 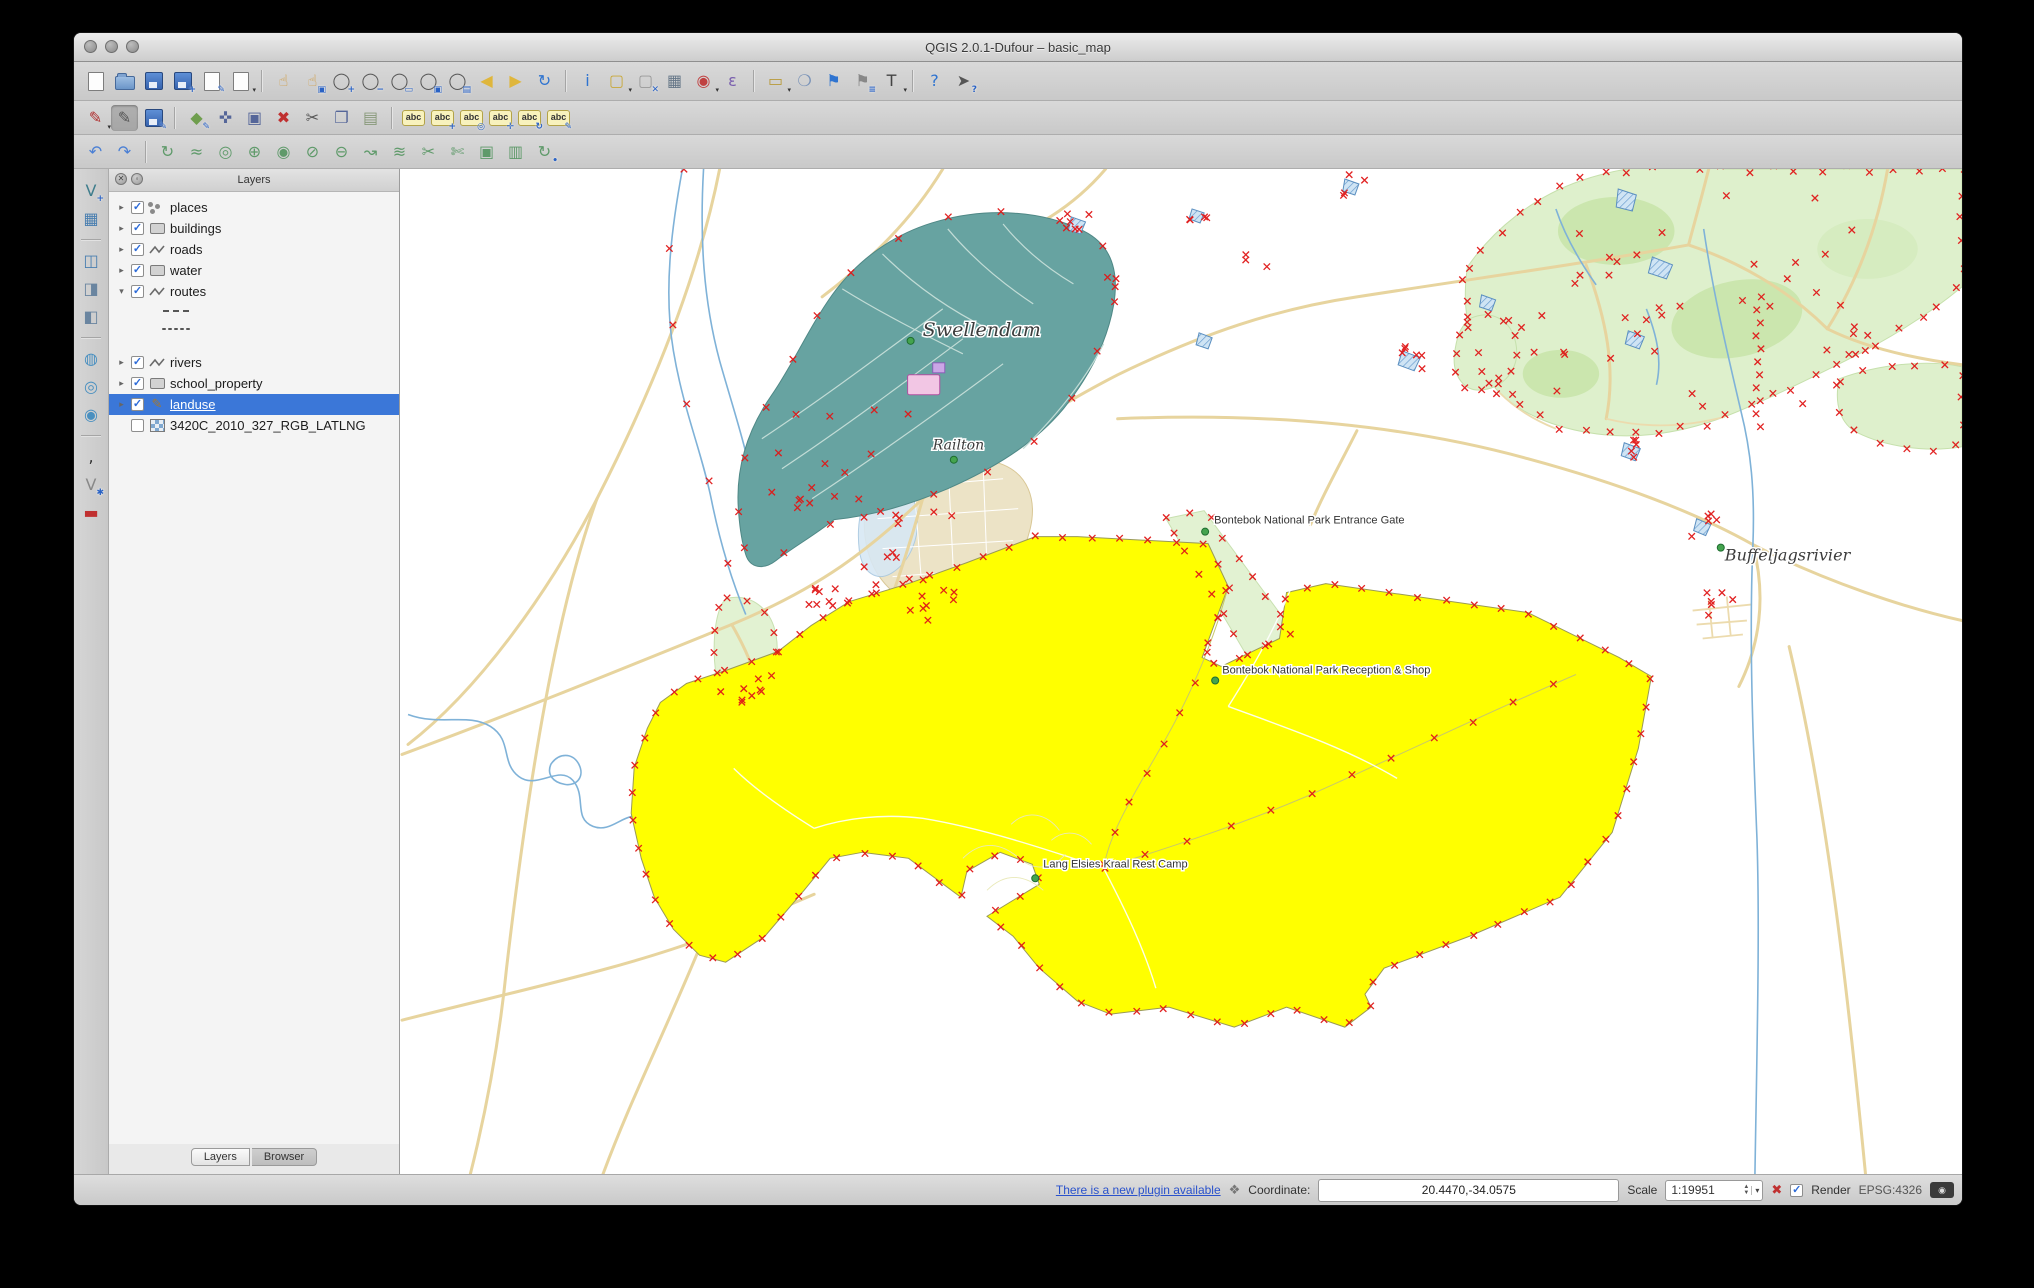 What do you see at coordinates (776, 81) in the screenshot?
I see `measure-button: ▭ ▾` at bounding box center [776, 81].